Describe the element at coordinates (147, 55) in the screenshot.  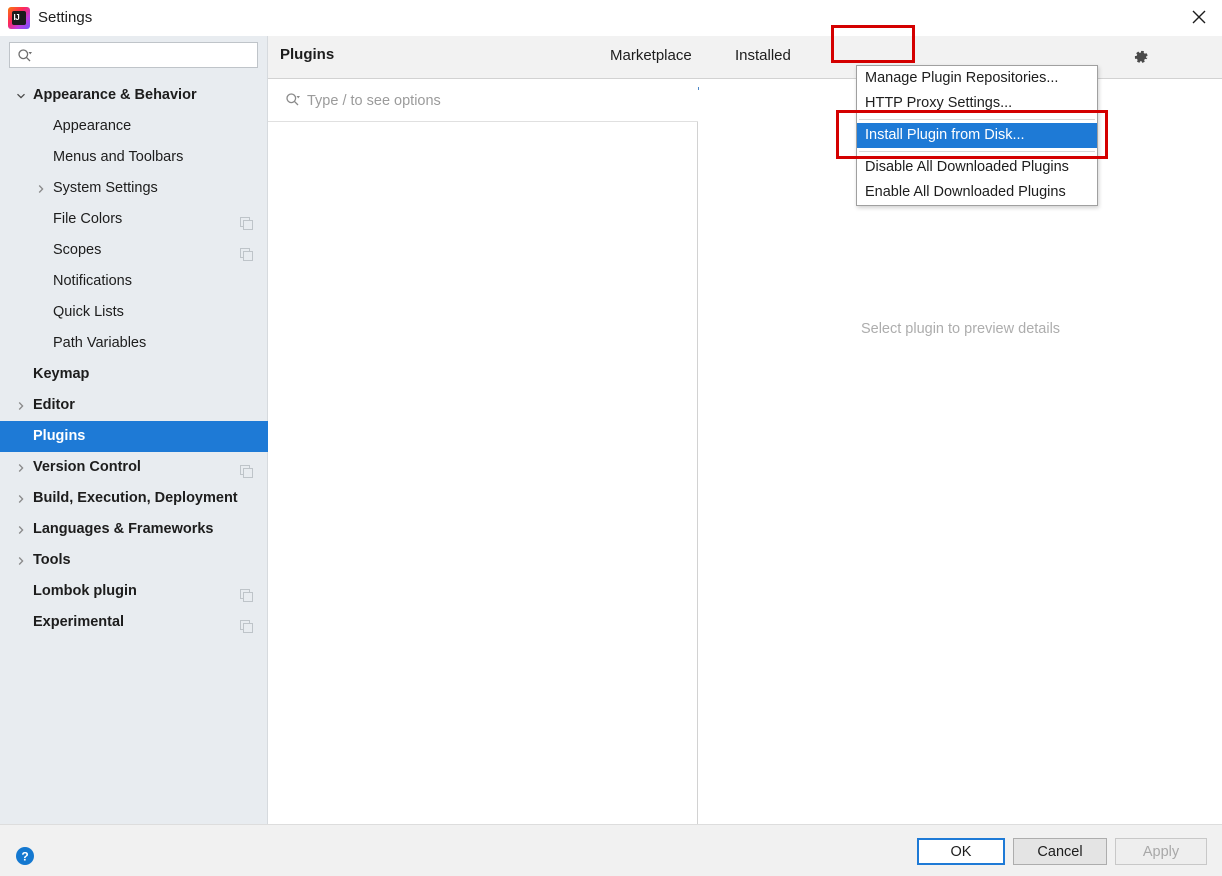
I see `sidebar-search-input` at that location.